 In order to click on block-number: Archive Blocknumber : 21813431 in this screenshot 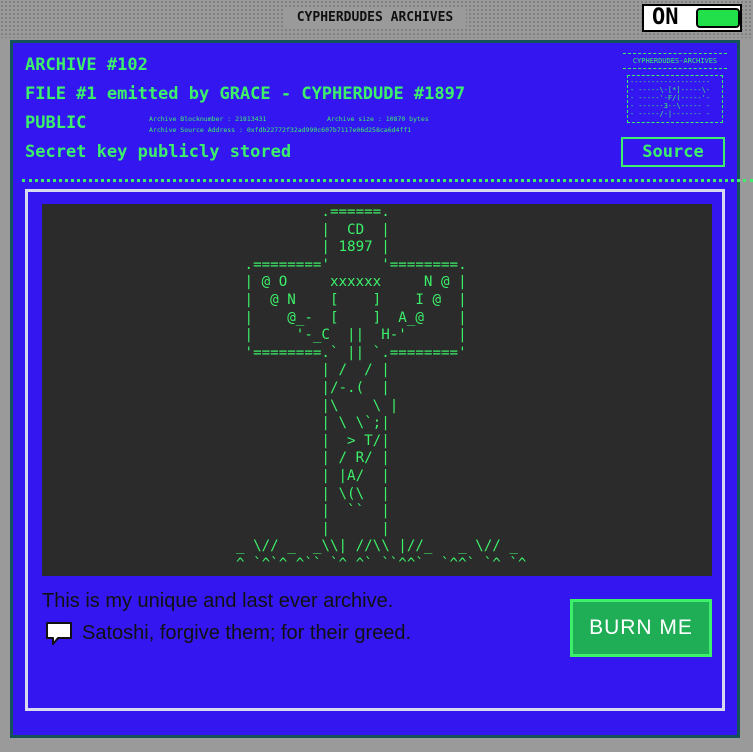, I will do `click(208, 119)`.